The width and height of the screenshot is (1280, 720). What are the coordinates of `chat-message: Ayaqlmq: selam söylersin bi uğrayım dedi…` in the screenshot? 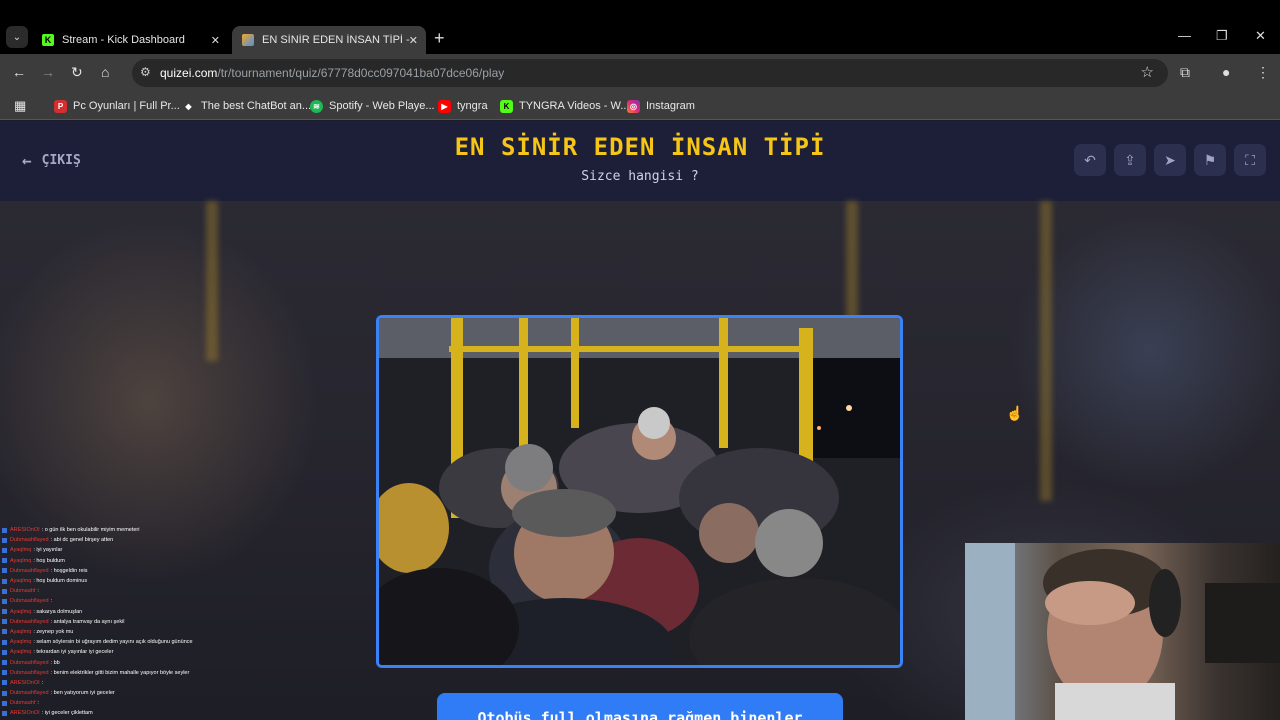 It's located at (130, 642).